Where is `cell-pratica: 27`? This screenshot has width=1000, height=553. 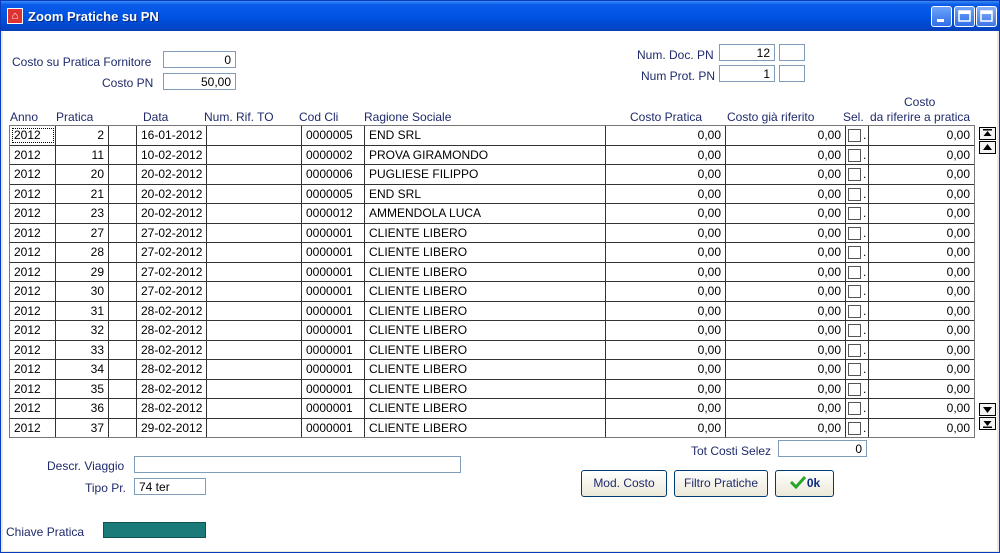 cell-pratica: 27 is located at coordinates (82, 233).